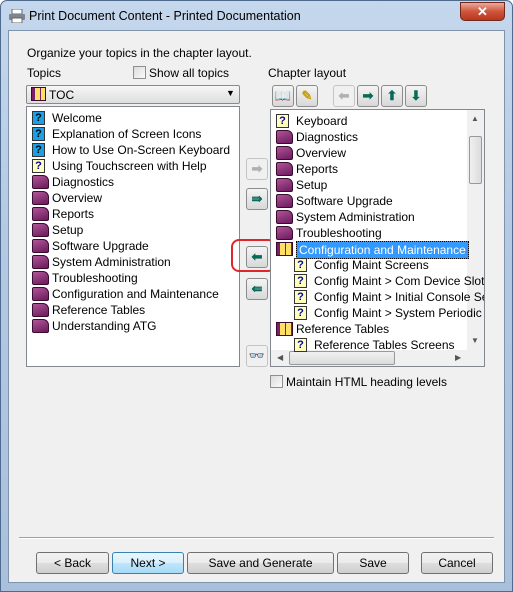 The width and height of the screenshot is (513, 592). I want to click on combo-value: TOC, so click(62, 95).